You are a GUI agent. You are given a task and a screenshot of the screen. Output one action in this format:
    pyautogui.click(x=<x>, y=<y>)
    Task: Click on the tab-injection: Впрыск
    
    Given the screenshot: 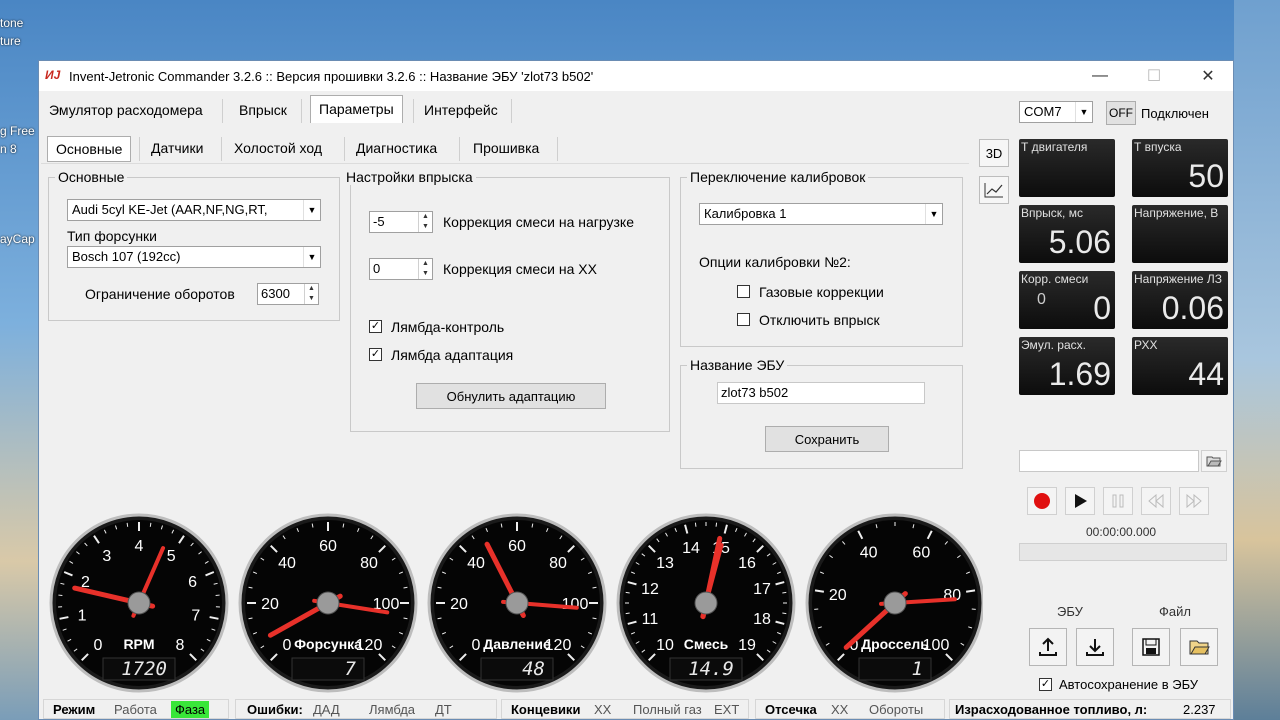 What is the action you would take?
    pyautogui.click(x=263, y=110)
    